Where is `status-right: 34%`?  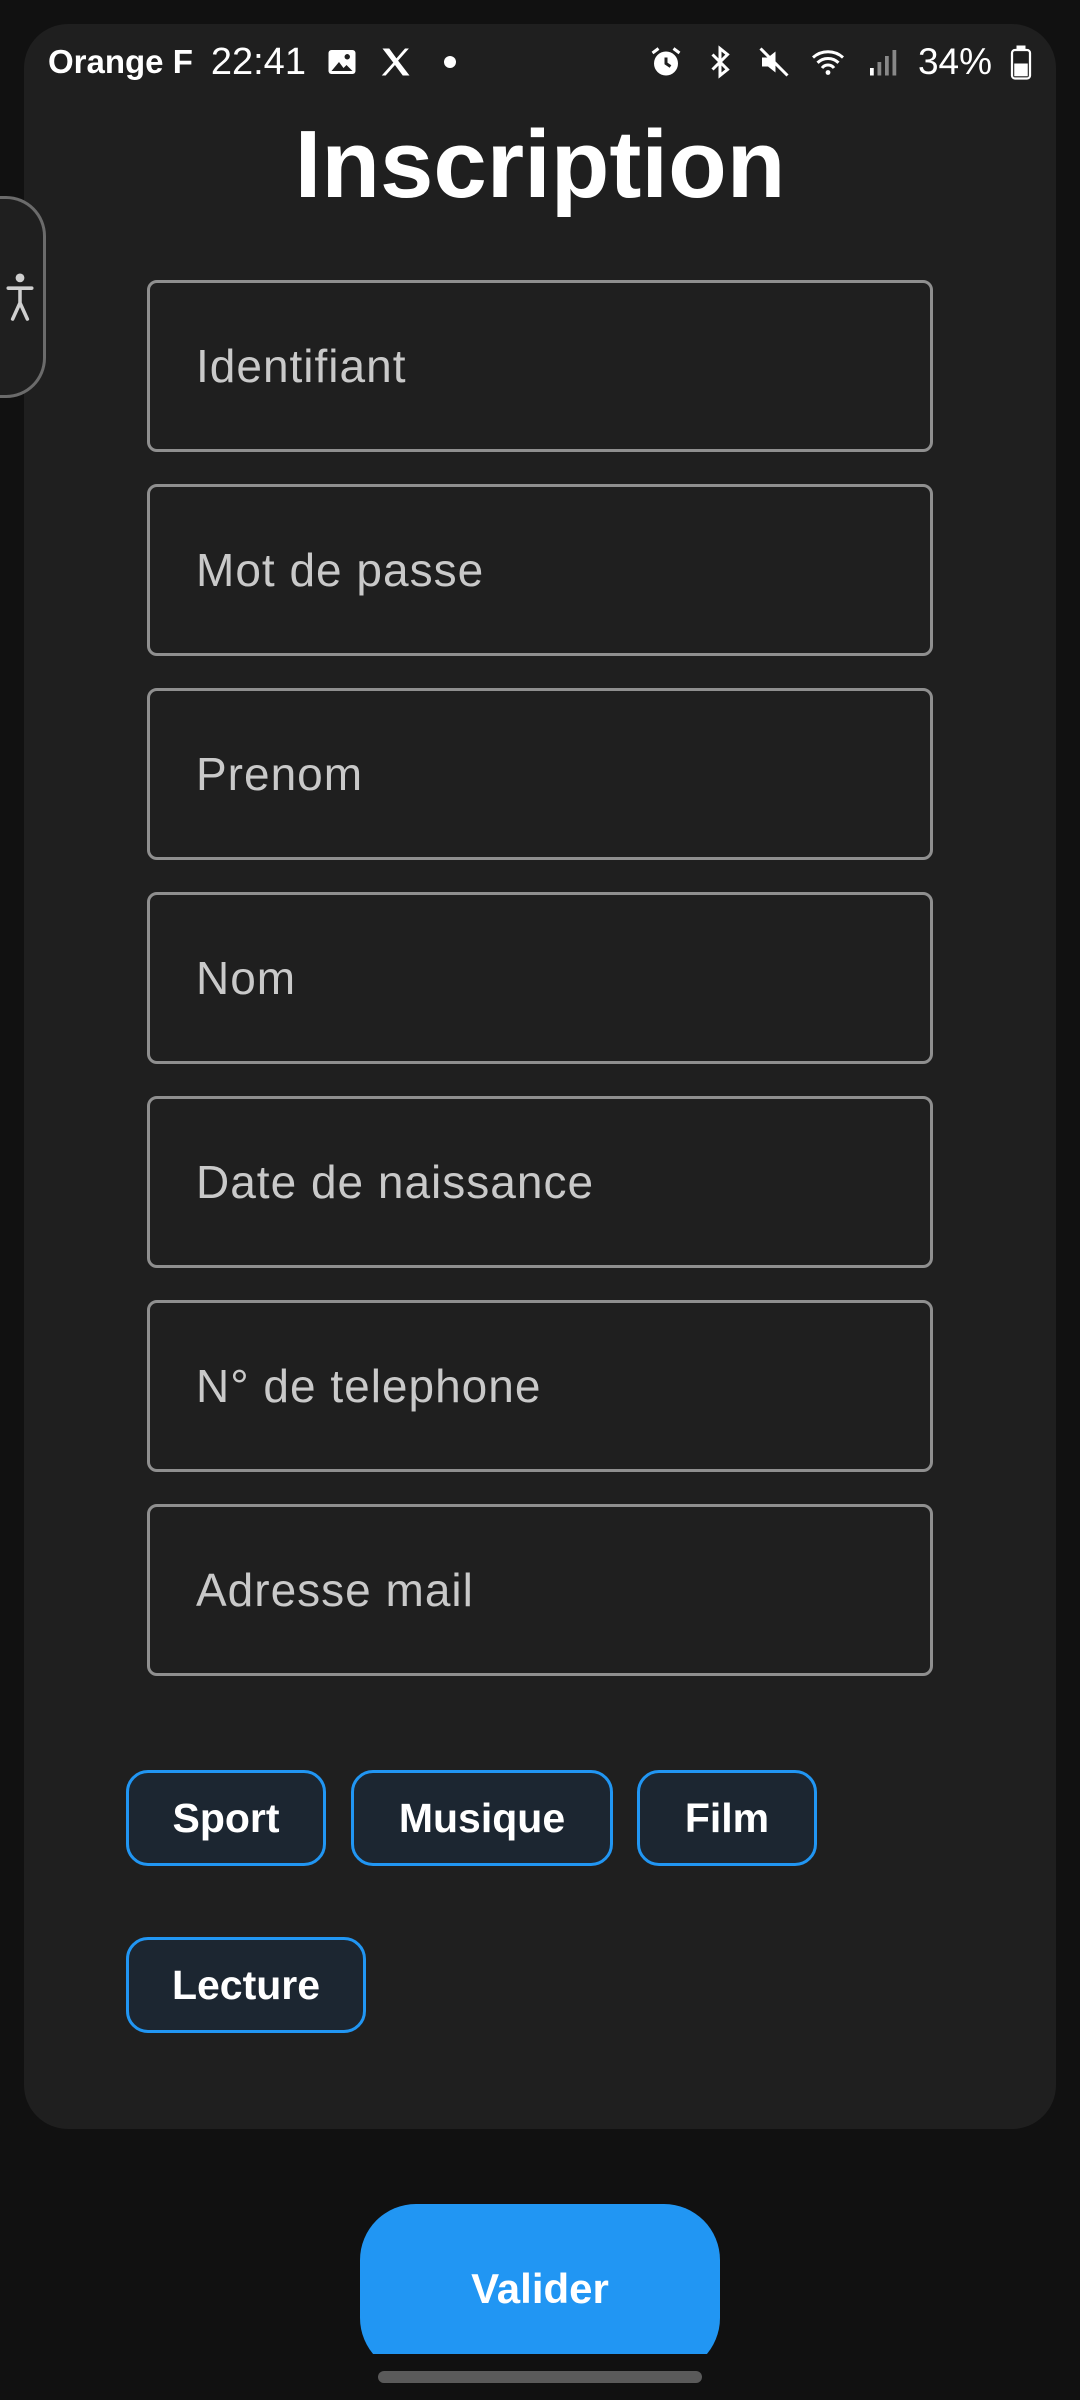 status-right: 34% is located at coordinates (840, 62).